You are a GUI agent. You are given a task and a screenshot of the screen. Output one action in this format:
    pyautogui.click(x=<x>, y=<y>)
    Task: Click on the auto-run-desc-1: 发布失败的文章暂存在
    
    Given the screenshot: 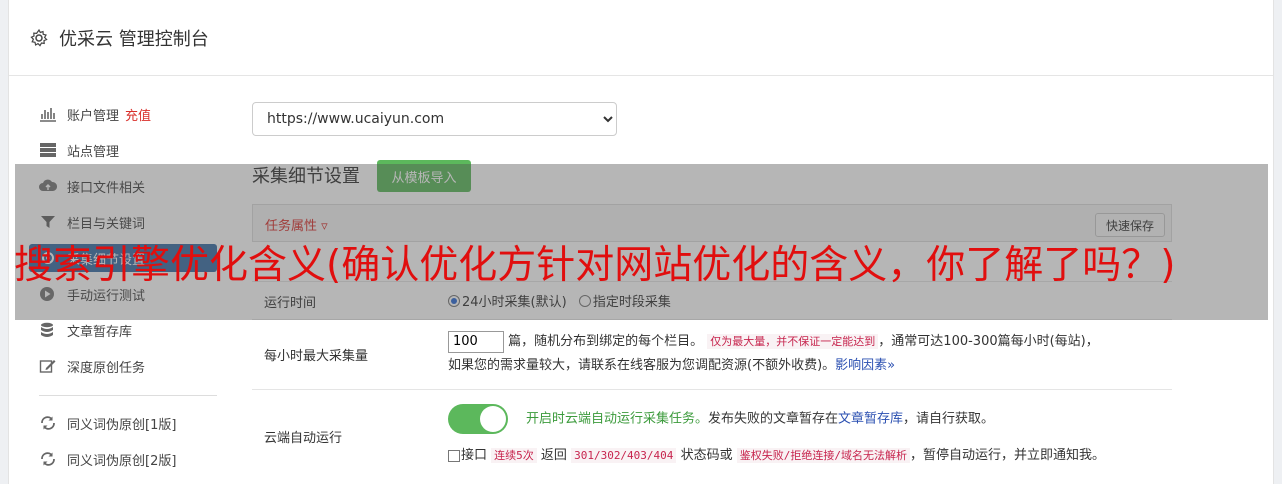 What is the action you would take?
    pyautogui.click(x=773, y=419)
    